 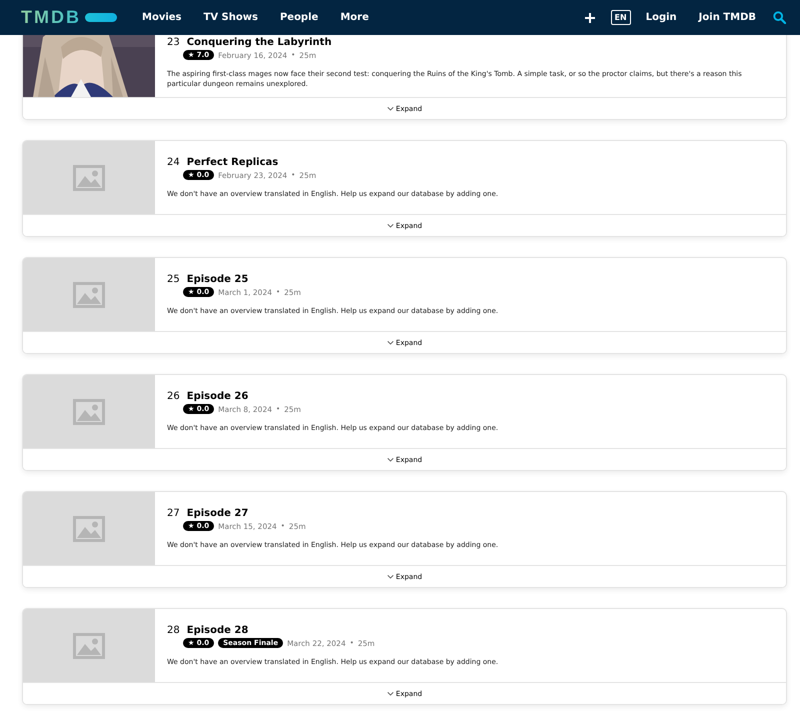 What do you see at coordinates (217, 279) in the screenshot?
I see `episode-title: Episode 25` at bounding box center [217, 279].